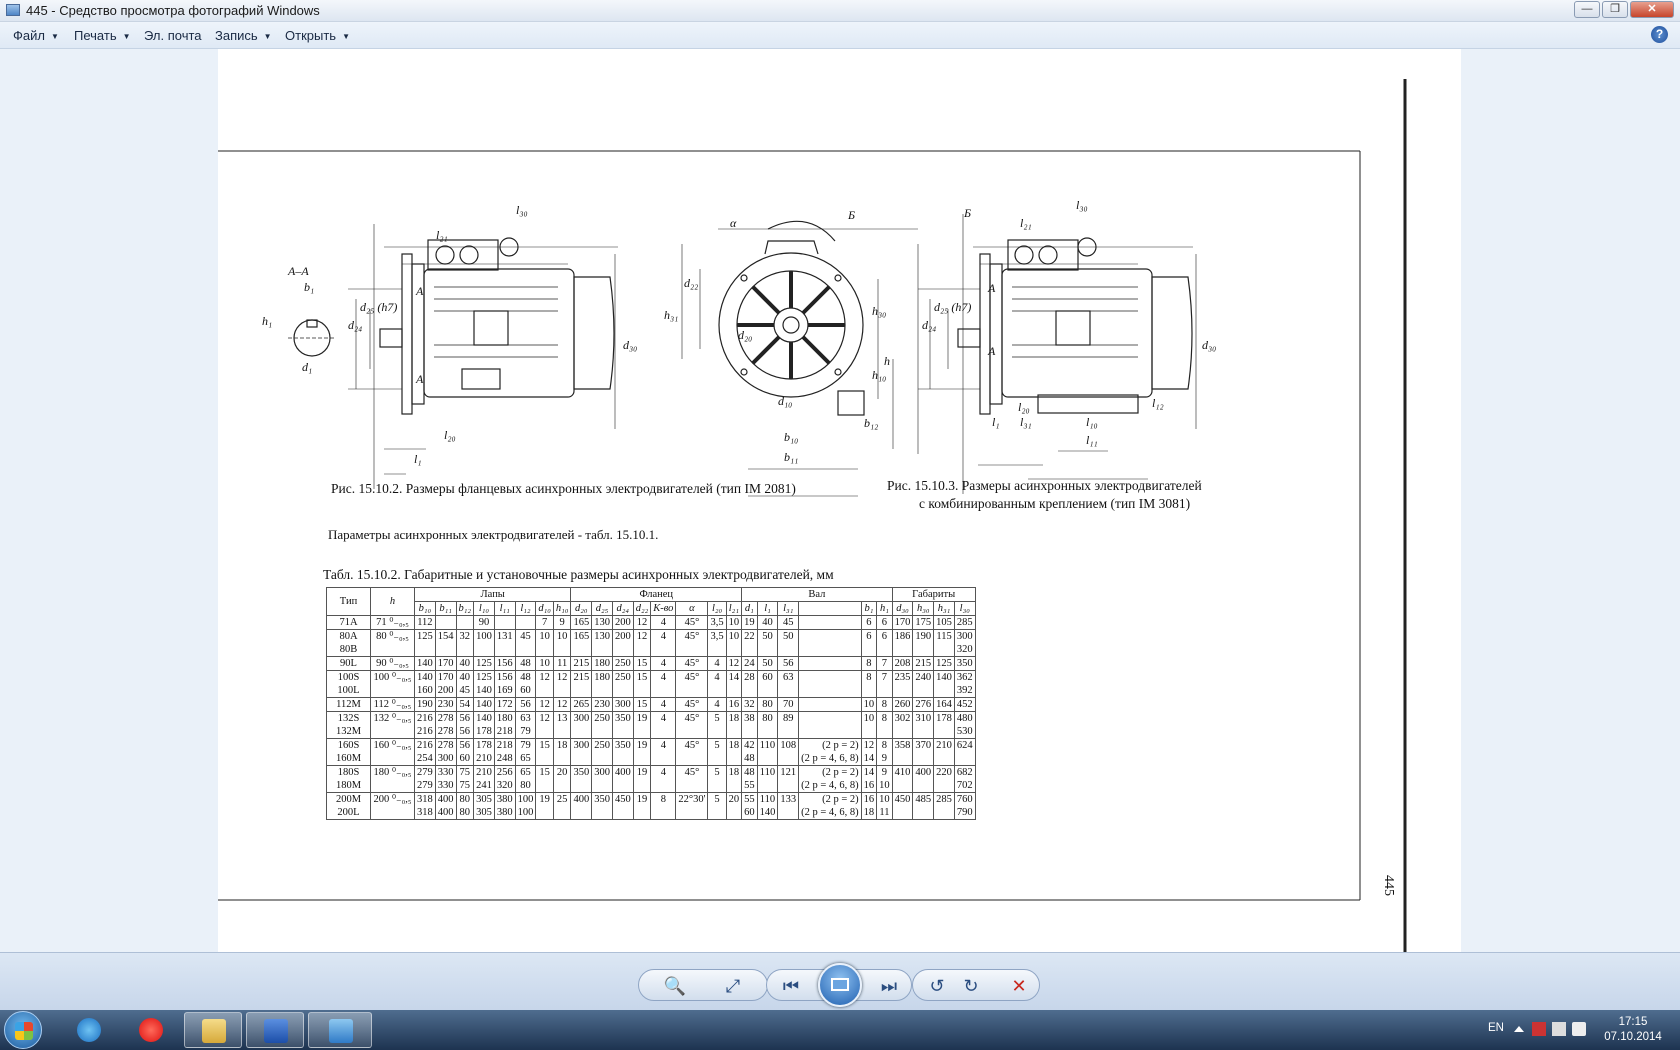  Describe the element at coordinates (1019, 986) in the screenshot. I see `delete-button: ✕` at that location.